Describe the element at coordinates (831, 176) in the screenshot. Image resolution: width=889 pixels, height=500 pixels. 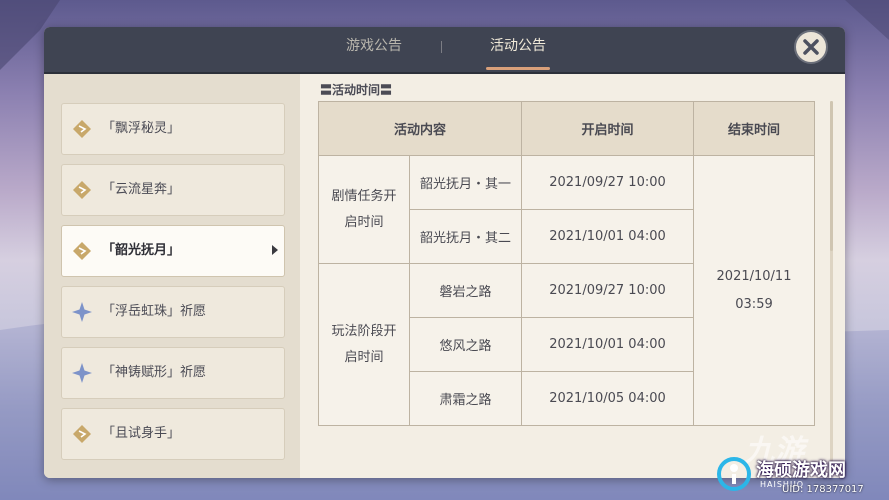
I see `scrollbar-thumb` at that location.